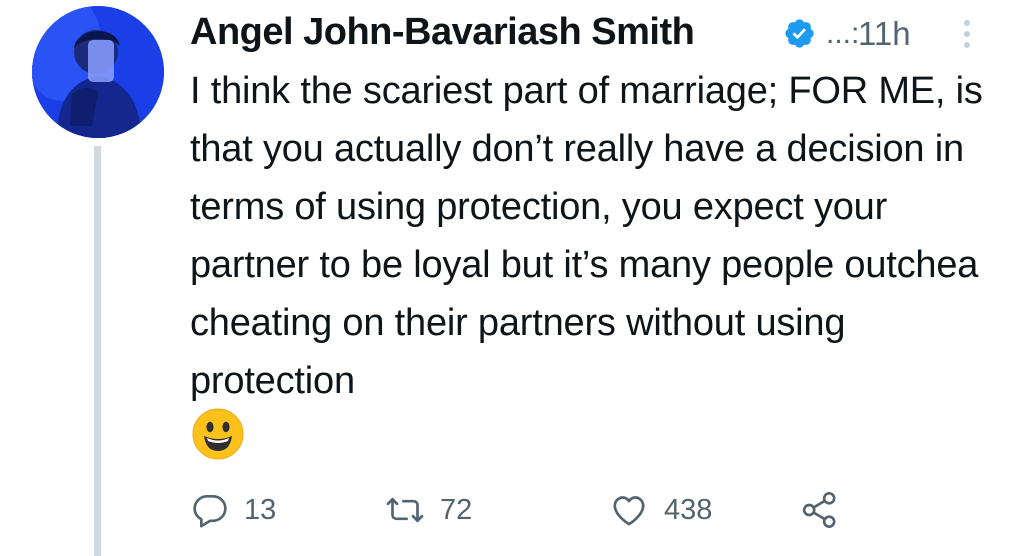  I want to click on reply-button: 13, so click(233, 510).